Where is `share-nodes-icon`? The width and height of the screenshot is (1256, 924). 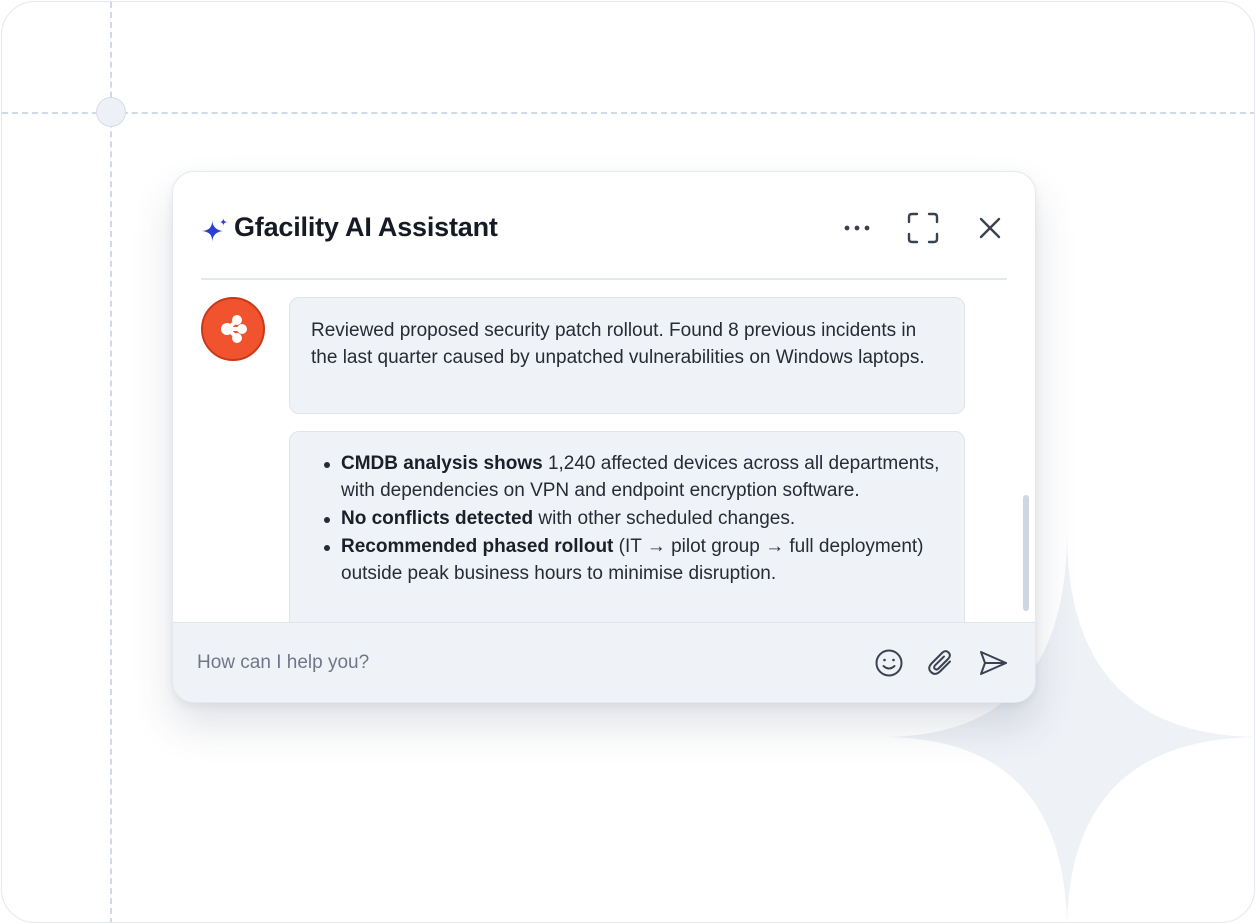 share-nodes-icon is located at coordinates (234, 329).